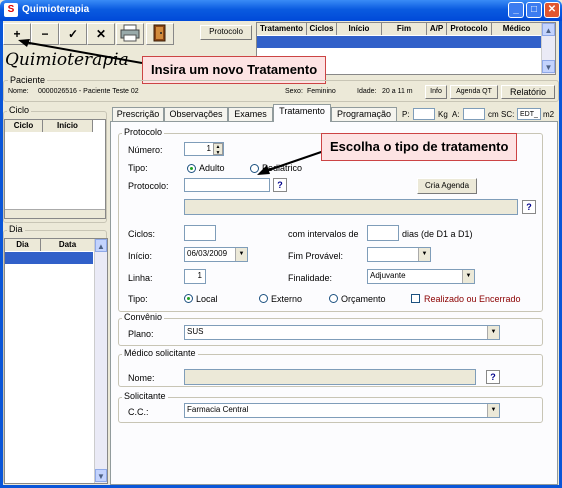 The height and width of the screenshot is (488, 562). Describe the element at coordinates (364, 114) in the screenshot. I see `tab-programacao: Programação` at that location.